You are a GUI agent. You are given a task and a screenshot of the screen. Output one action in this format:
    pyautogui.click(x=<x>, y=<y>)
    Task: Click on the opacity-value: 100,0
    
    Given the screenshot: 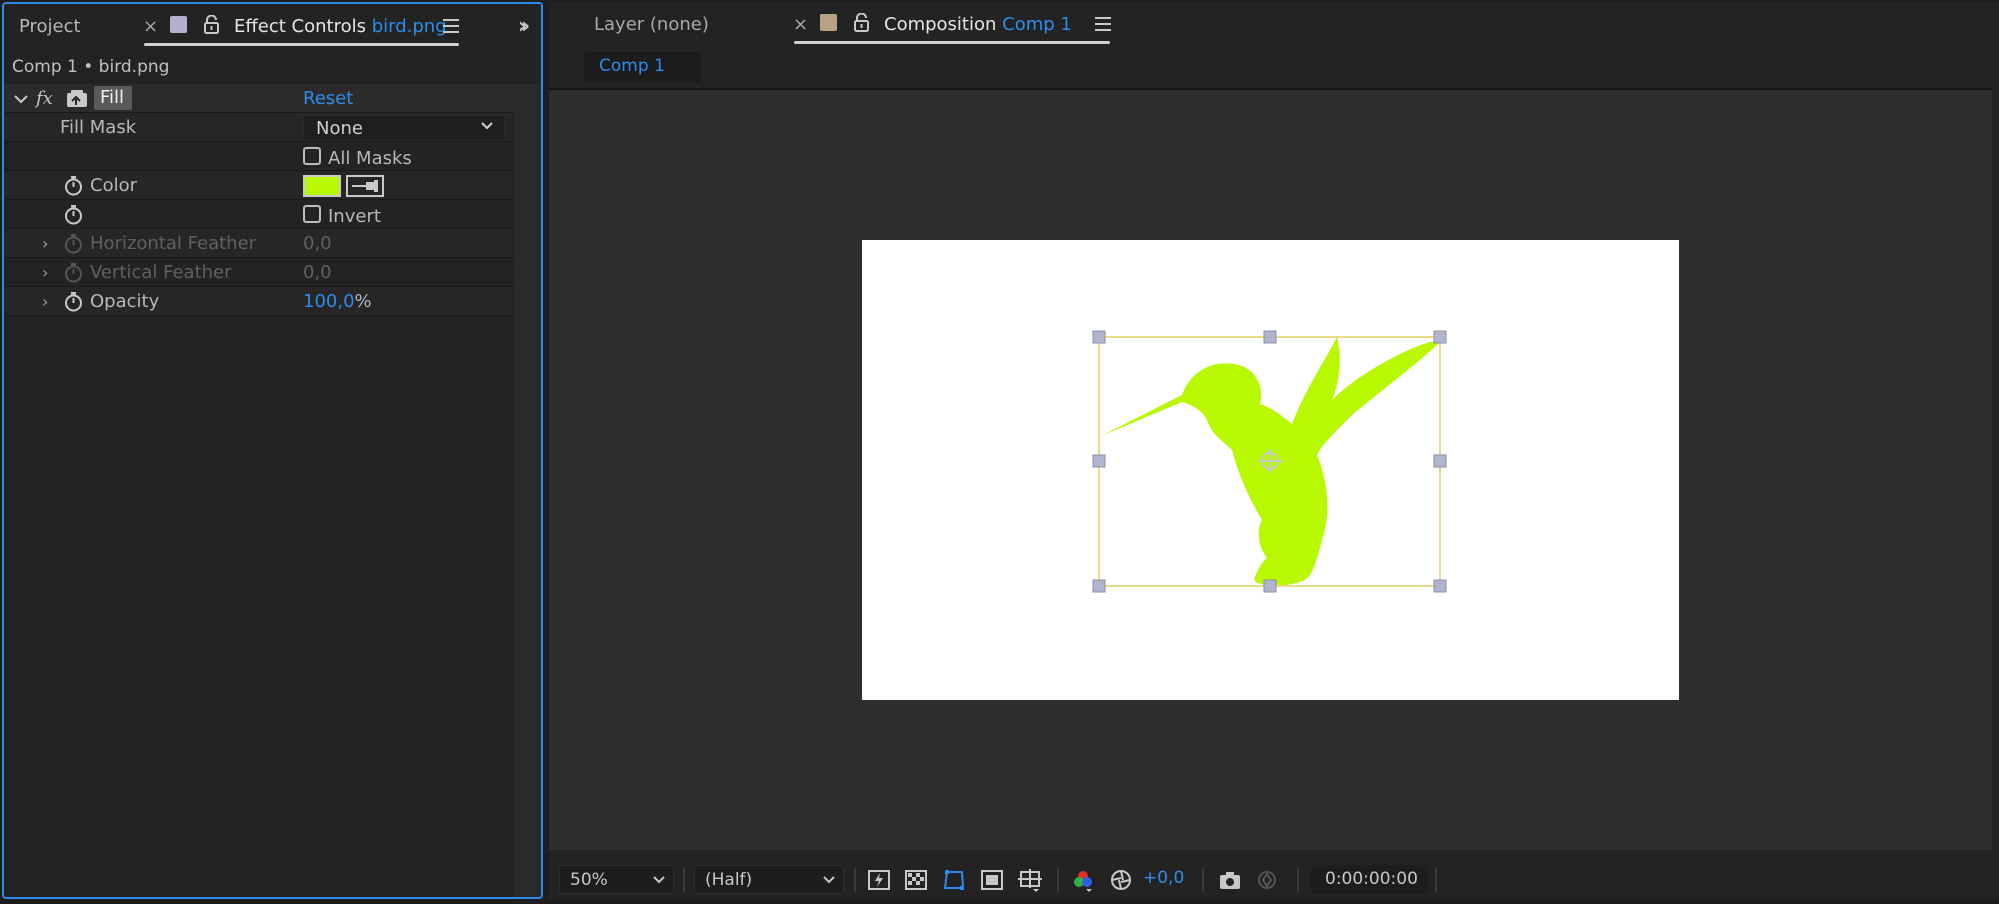 What is the action you would take?
    pyautogui.click(x=329, y=301)
    